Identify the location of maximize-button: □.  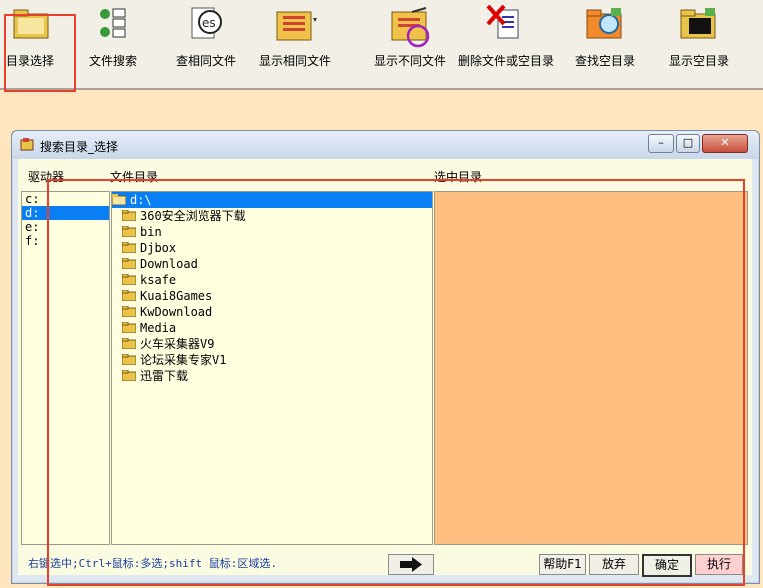
(688, 143).